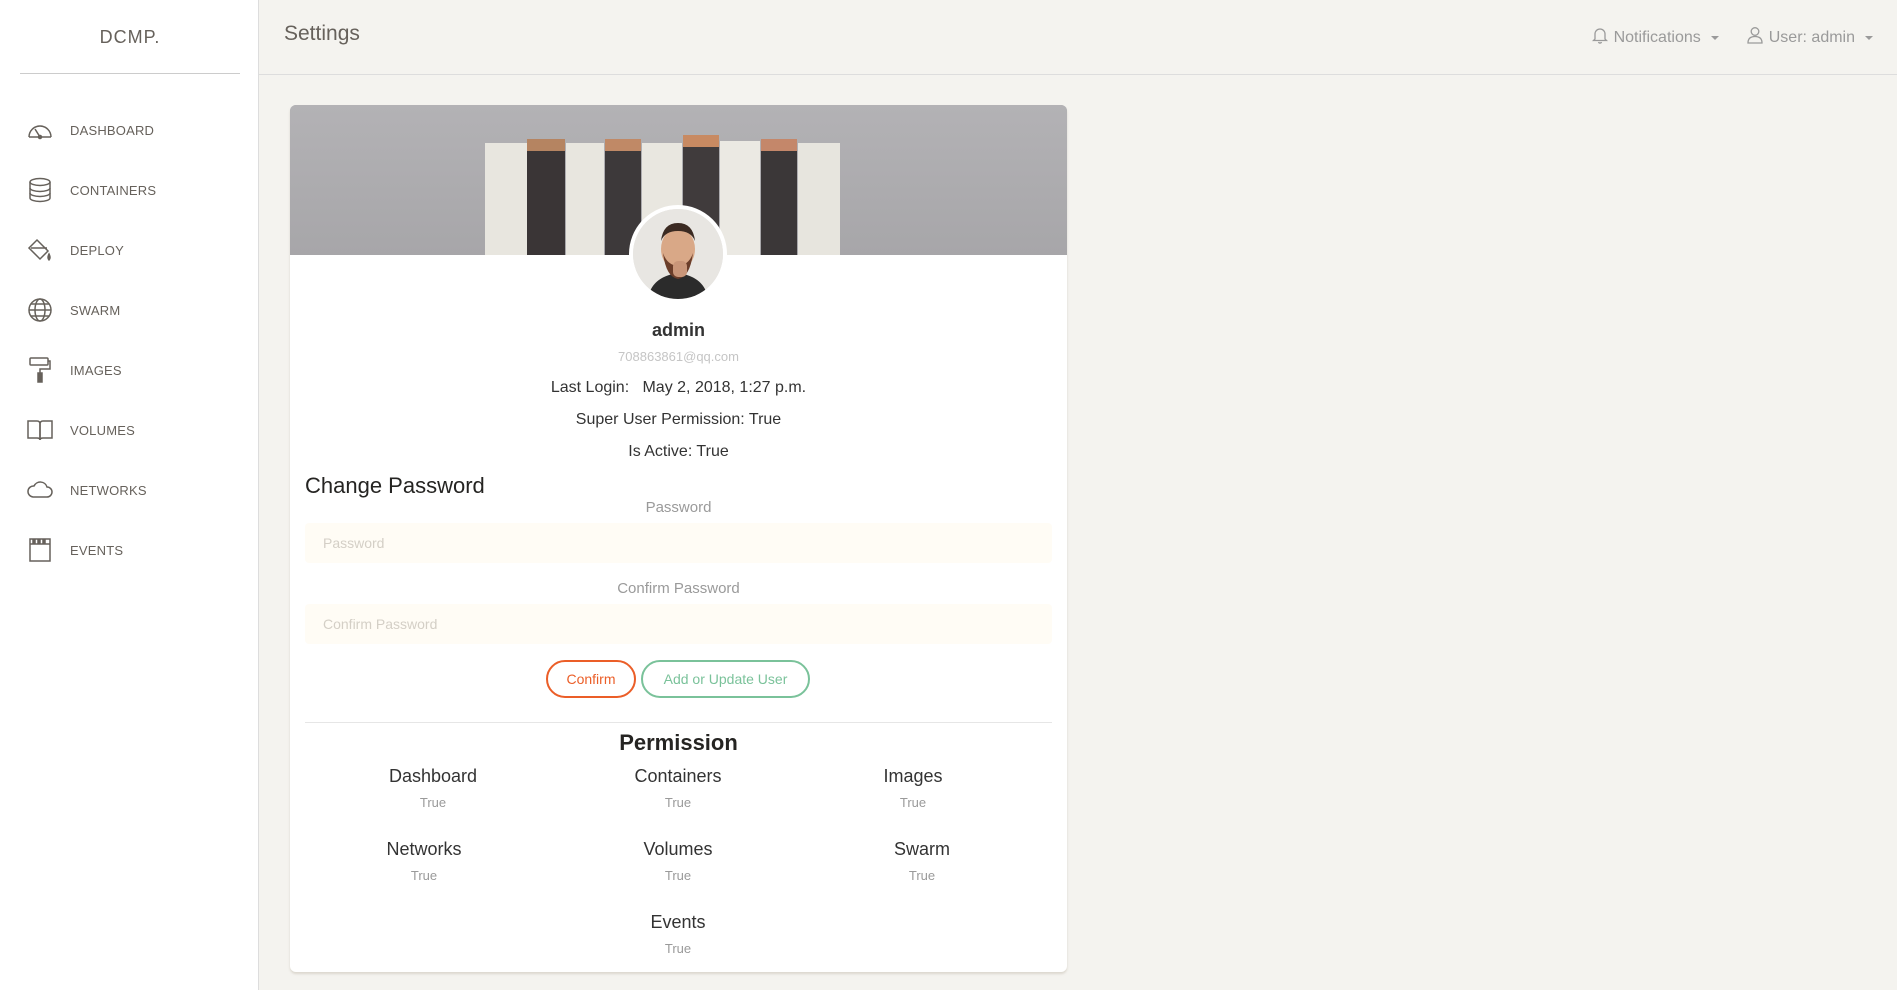  I want to click on permission-item-containers: Containers True, so click(678, 788).